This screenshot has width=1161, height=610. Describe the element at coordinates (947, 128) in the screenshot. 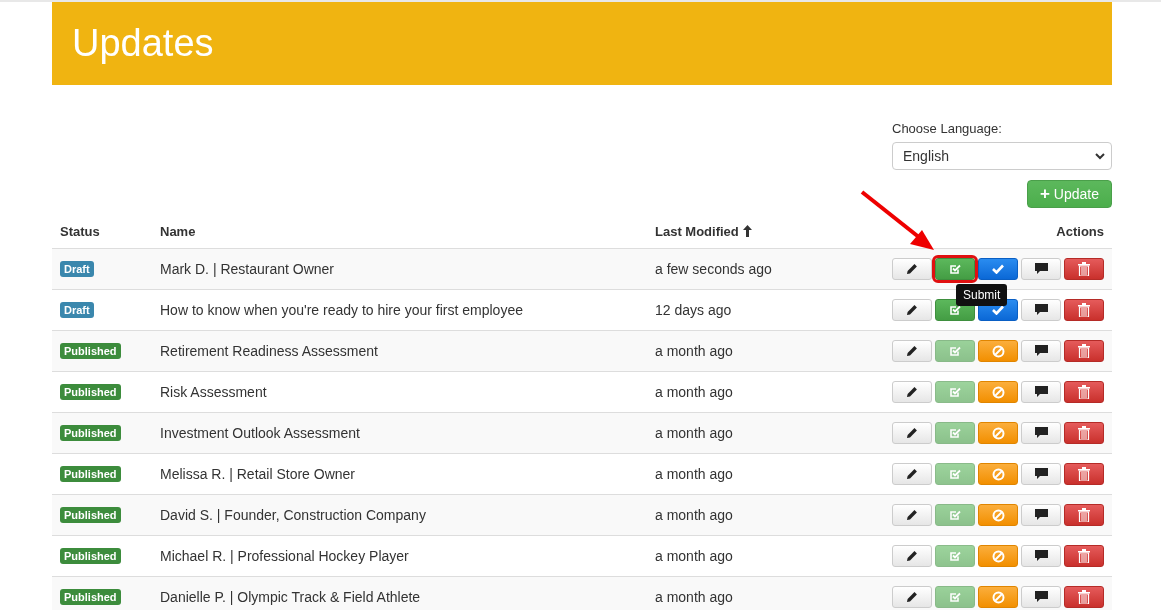

I see `language-label: Choose Language:` at that location.